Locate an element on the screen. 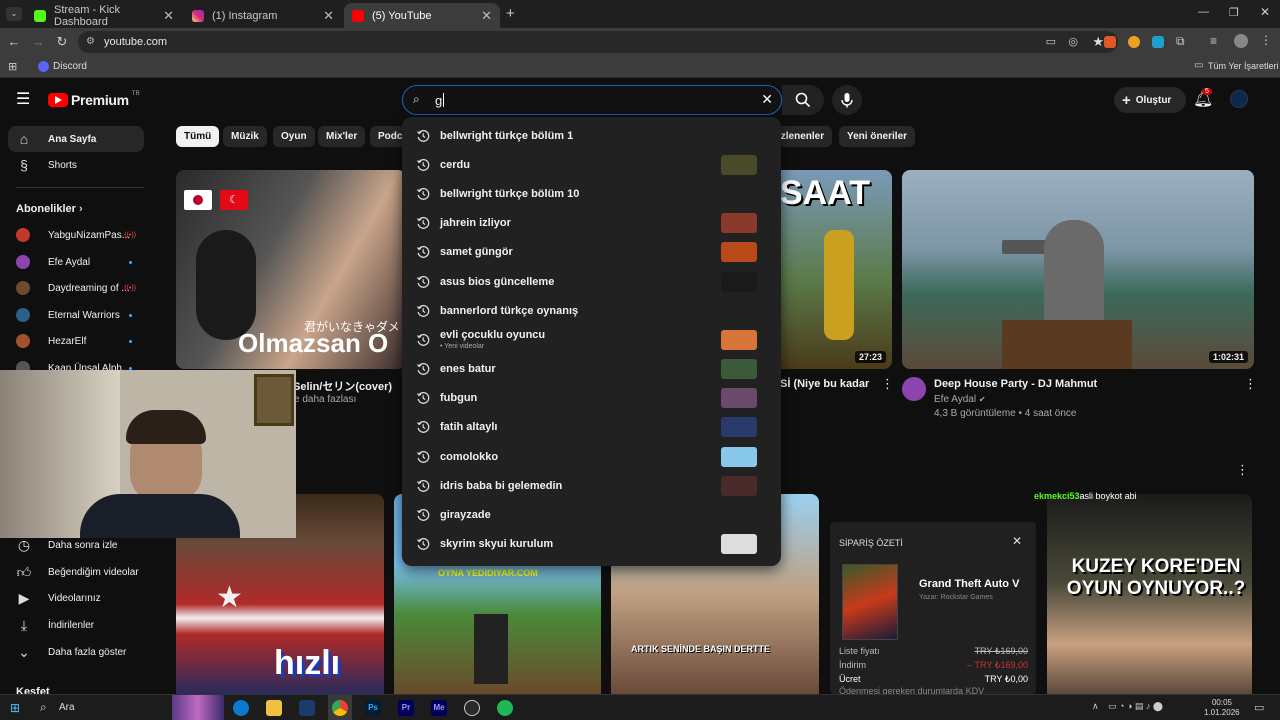  profile-avatar is located at coordinates (1241, 41).